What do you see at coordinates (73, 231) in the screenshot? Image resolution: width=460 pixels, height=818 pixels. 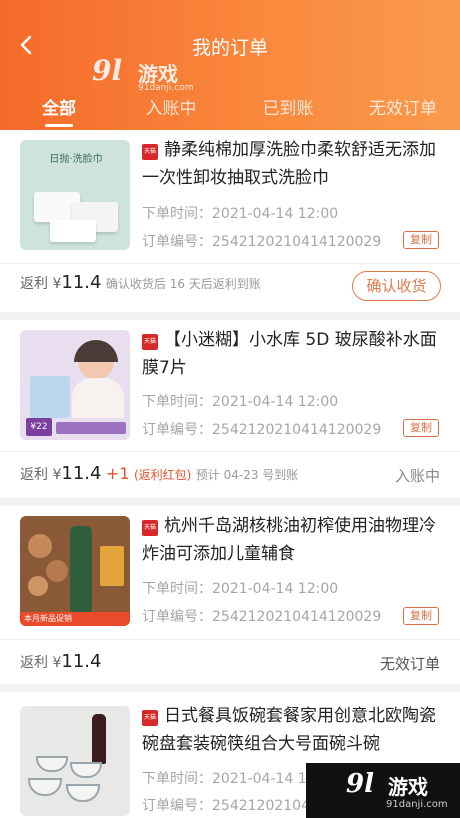 I see `tissue-box` at bounding box center [73, 231].